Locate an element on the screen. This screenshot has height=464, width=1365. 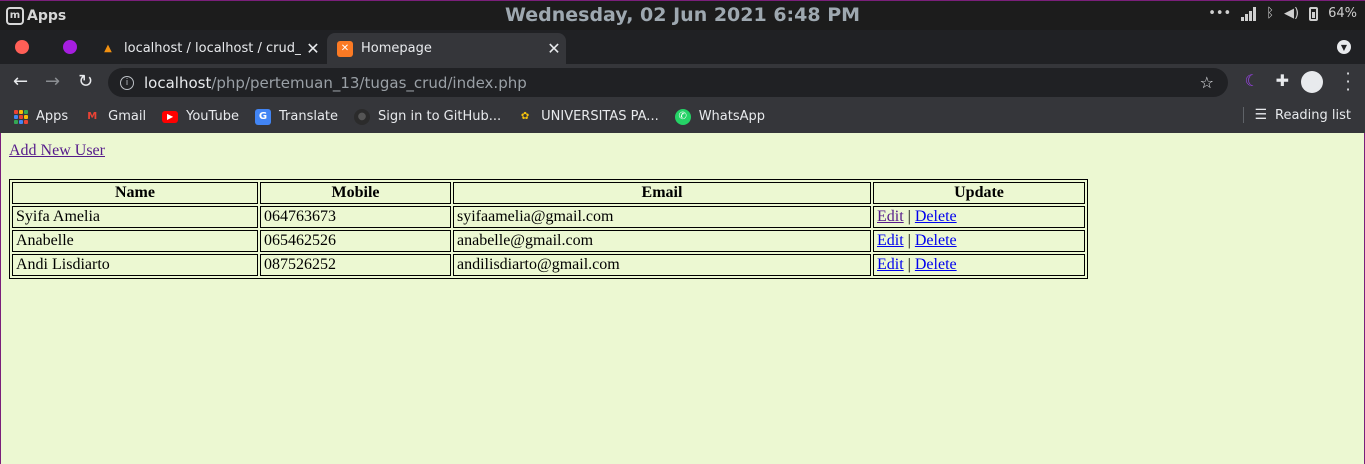
bookmark-apps: Apps is located at coordinates (41, 116).